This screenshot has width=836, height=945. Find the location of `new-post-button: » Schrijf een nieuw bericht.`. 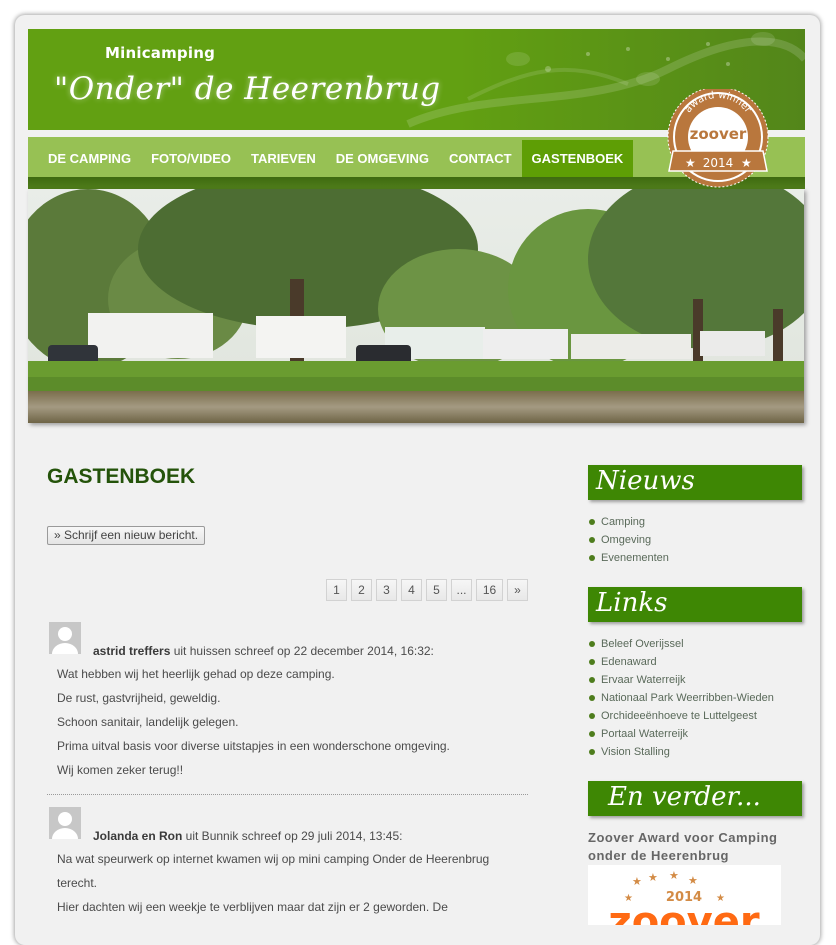

new-post-button: » Schrijf een nieuw bericht. is located at coordinates (126, 535).